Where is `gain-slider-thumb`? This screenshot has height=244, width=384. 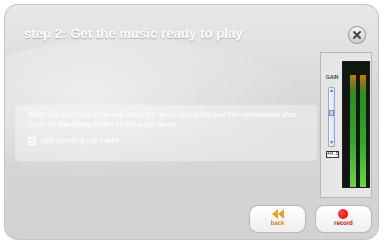 gain-slider-thumb is located at coordinates (331, 112).